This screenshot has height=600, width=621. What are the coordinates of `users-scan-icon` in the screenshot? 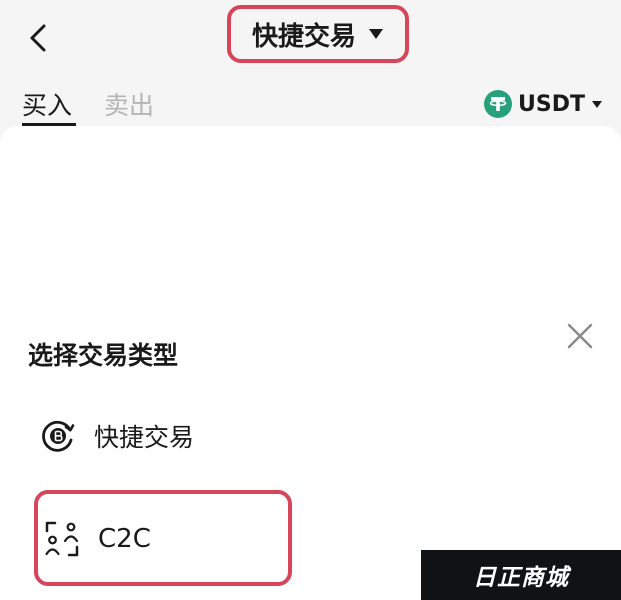 It's located at (62, 539).